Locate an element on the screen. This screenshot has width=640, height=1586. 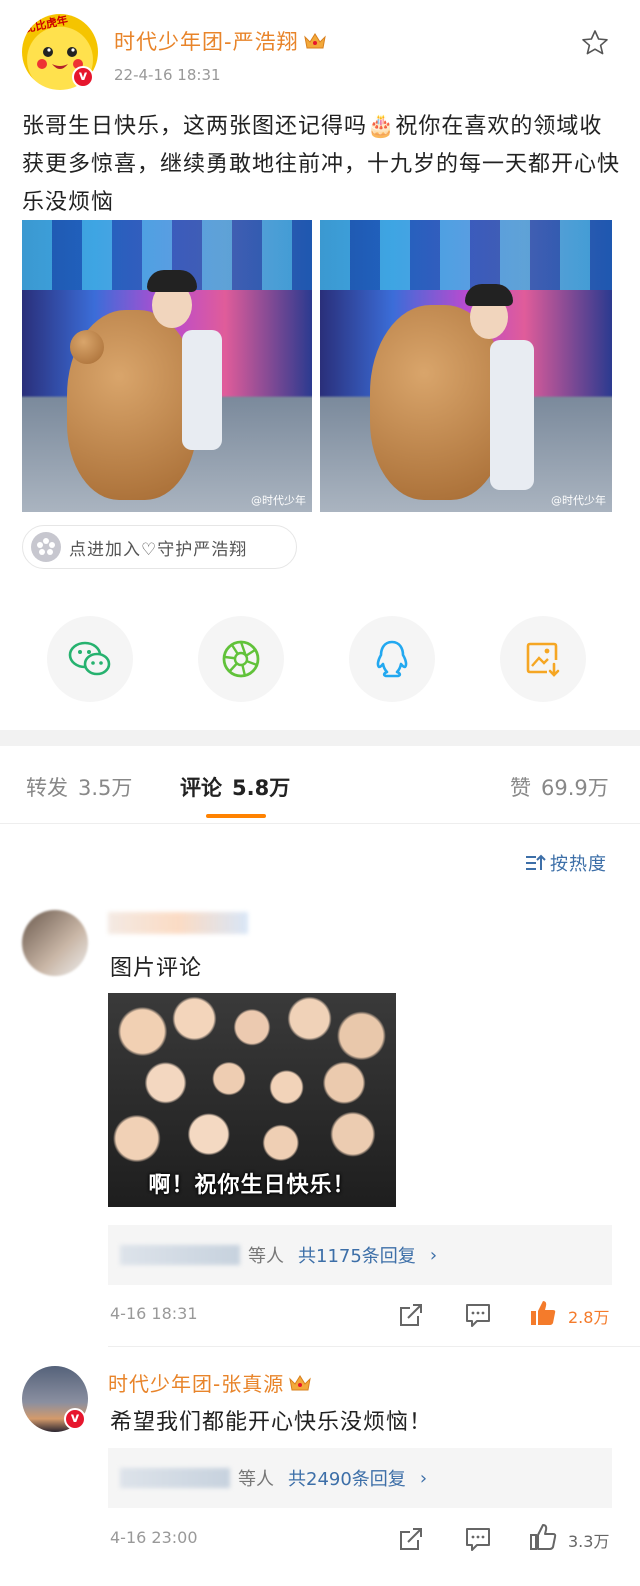
reply-count: 共1175条回复 is located at coordinates (357, 1256).